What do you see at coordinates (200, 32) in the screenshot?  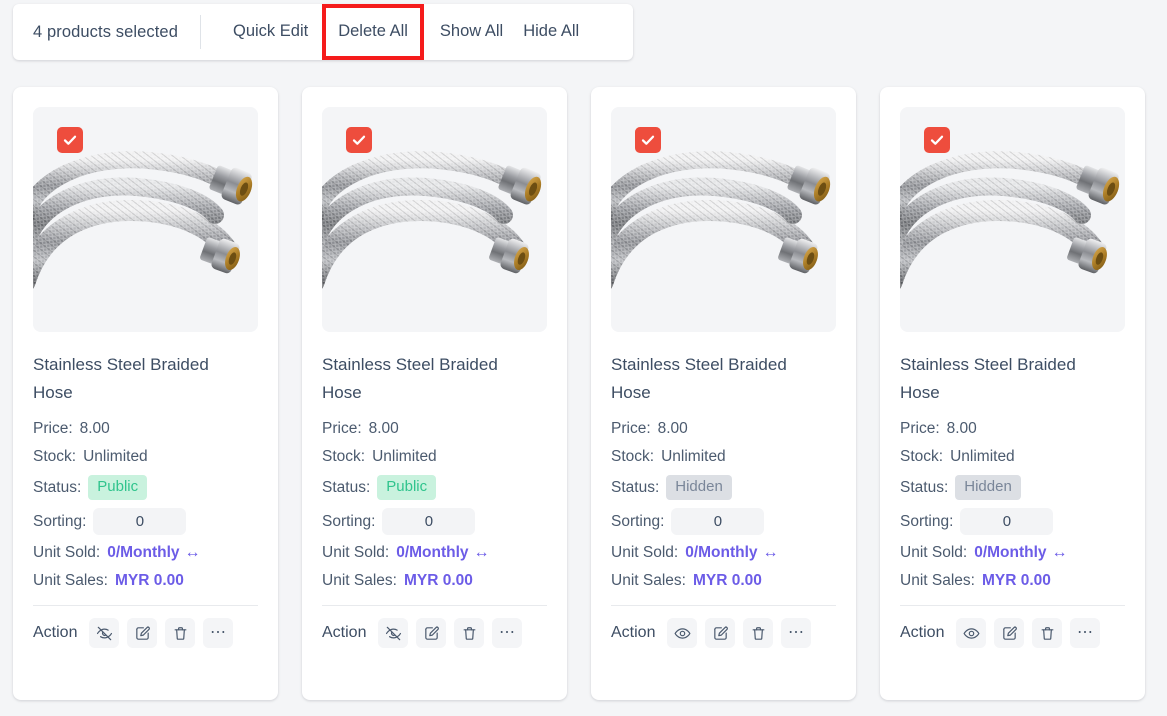 I see `toolbar-divider` at bounding box center [200, 32].